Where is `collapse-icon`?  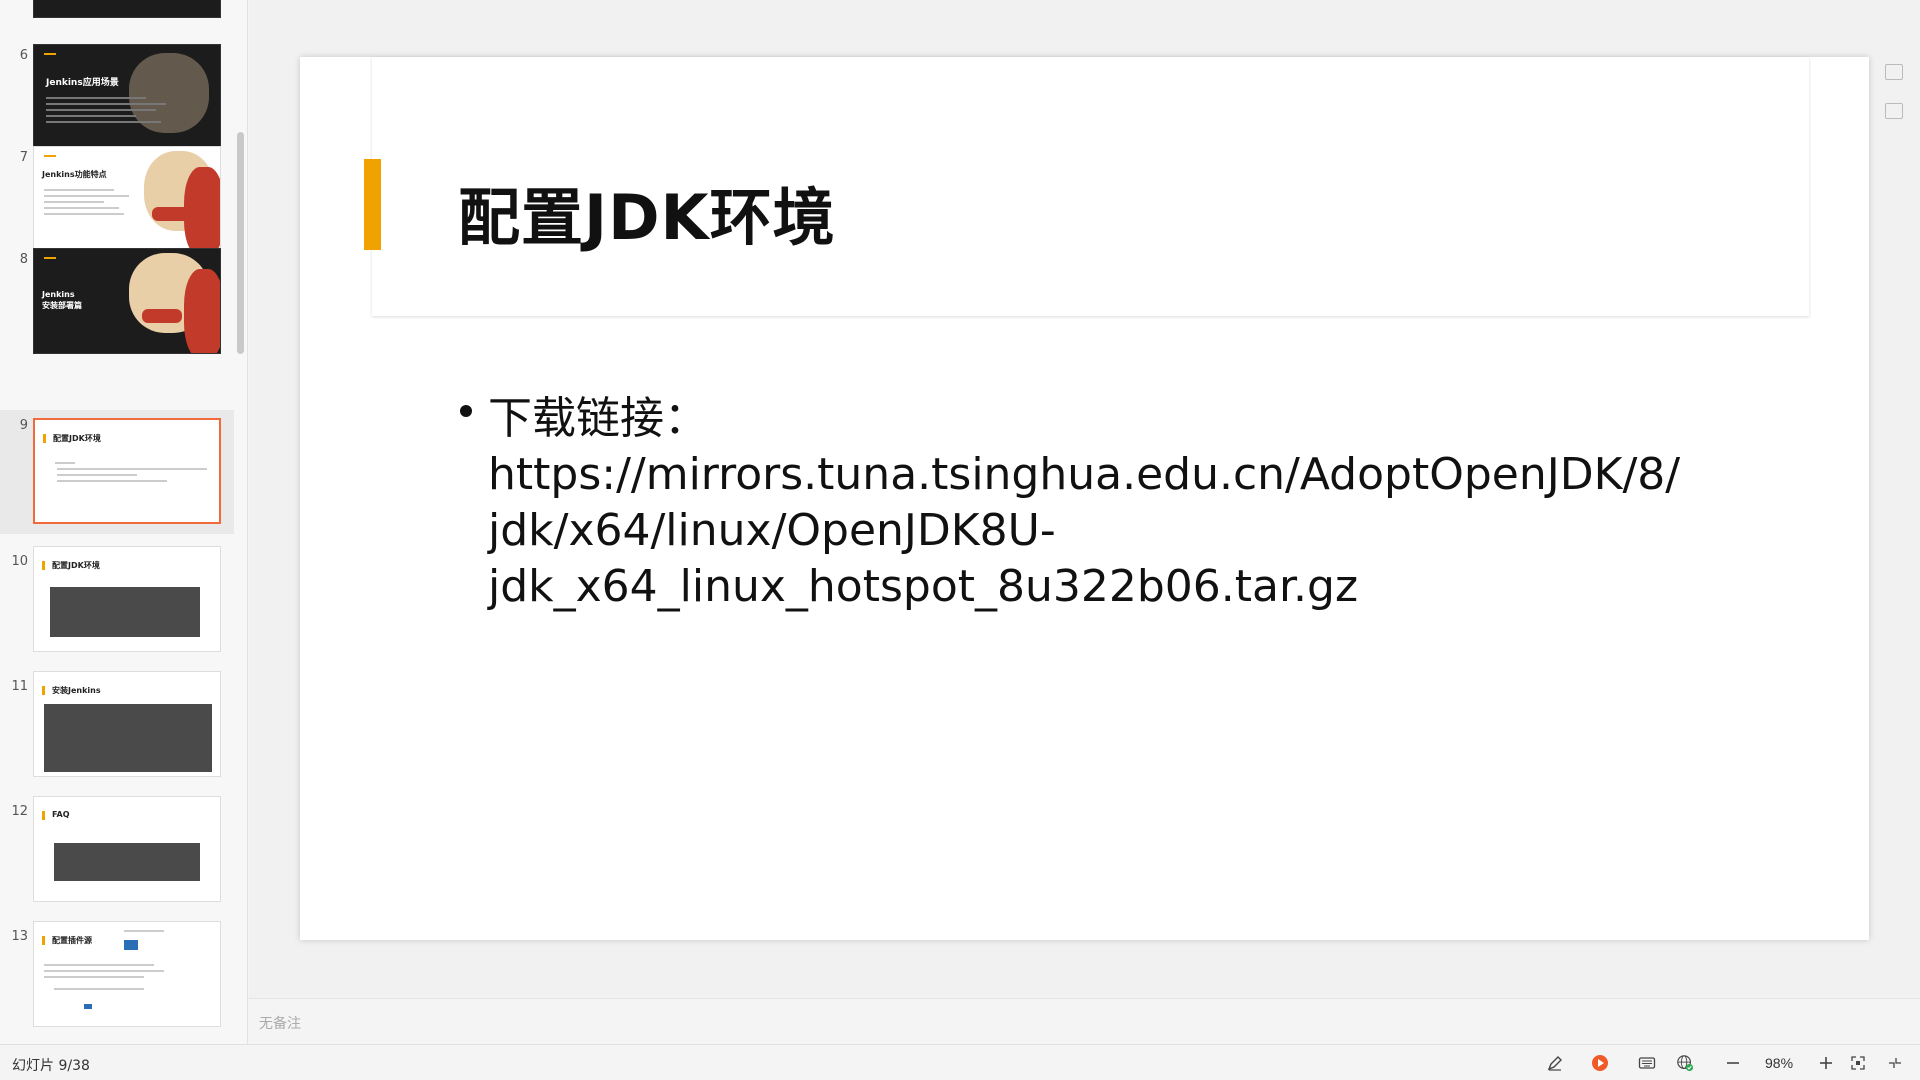
collapse-icon is located at coordinates (1895, 1063).